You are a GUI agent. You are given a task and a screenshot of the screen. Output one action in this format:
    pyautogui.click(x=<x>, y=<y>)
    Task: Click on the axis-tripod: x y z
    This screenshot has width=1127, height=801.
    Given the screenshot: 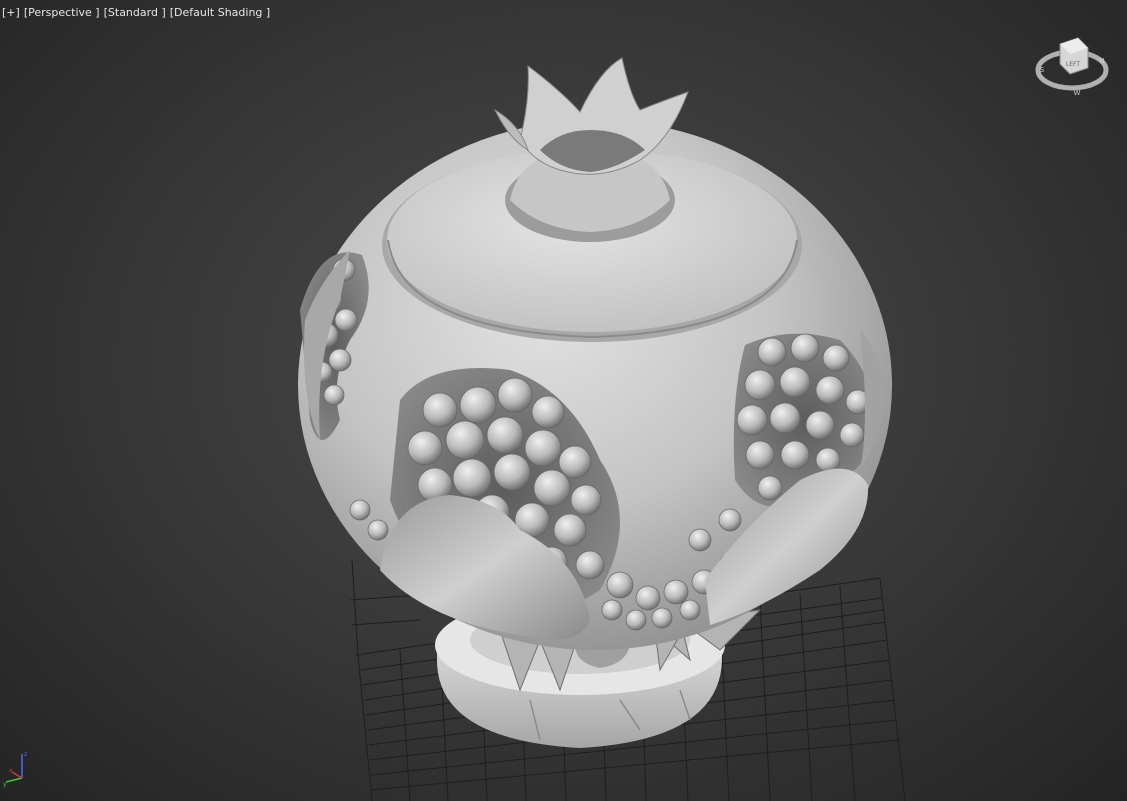 What is the action you would take?
    pyautogui.click(x=15, y=769)
    